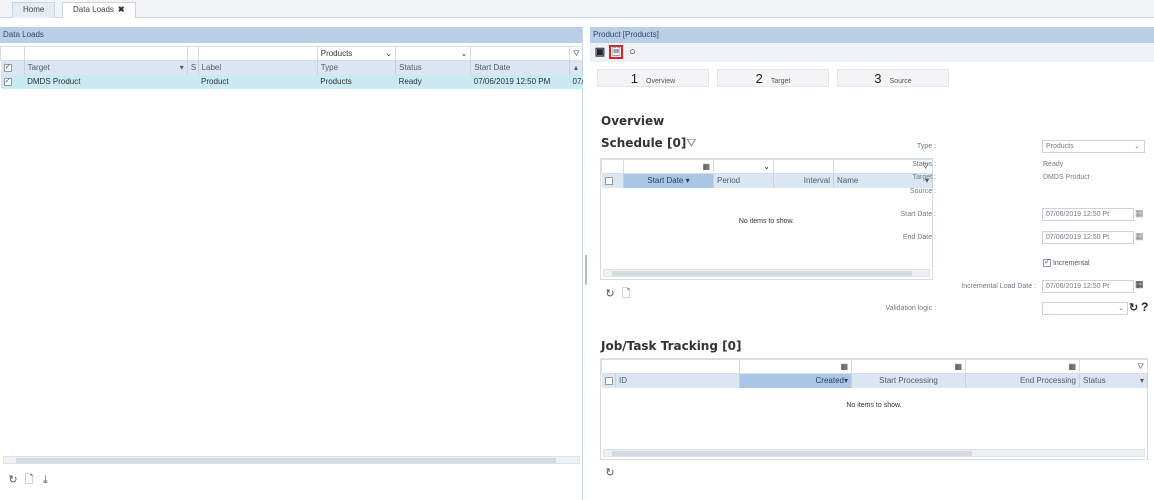  Describe the element at coordinates (644, 143) in the screenshot. I see `schedule-title: Schedule [0]` at that location.